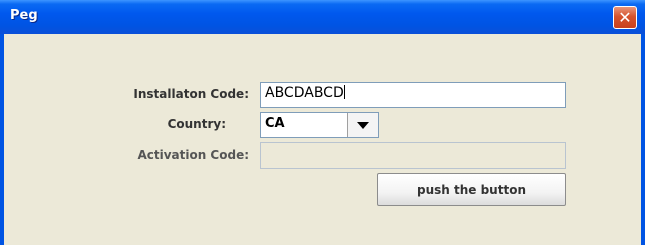  Describe the element at coordinates (304, 93) in the screenshot. I see `installation-code-value: ABCDABCD` at that location.